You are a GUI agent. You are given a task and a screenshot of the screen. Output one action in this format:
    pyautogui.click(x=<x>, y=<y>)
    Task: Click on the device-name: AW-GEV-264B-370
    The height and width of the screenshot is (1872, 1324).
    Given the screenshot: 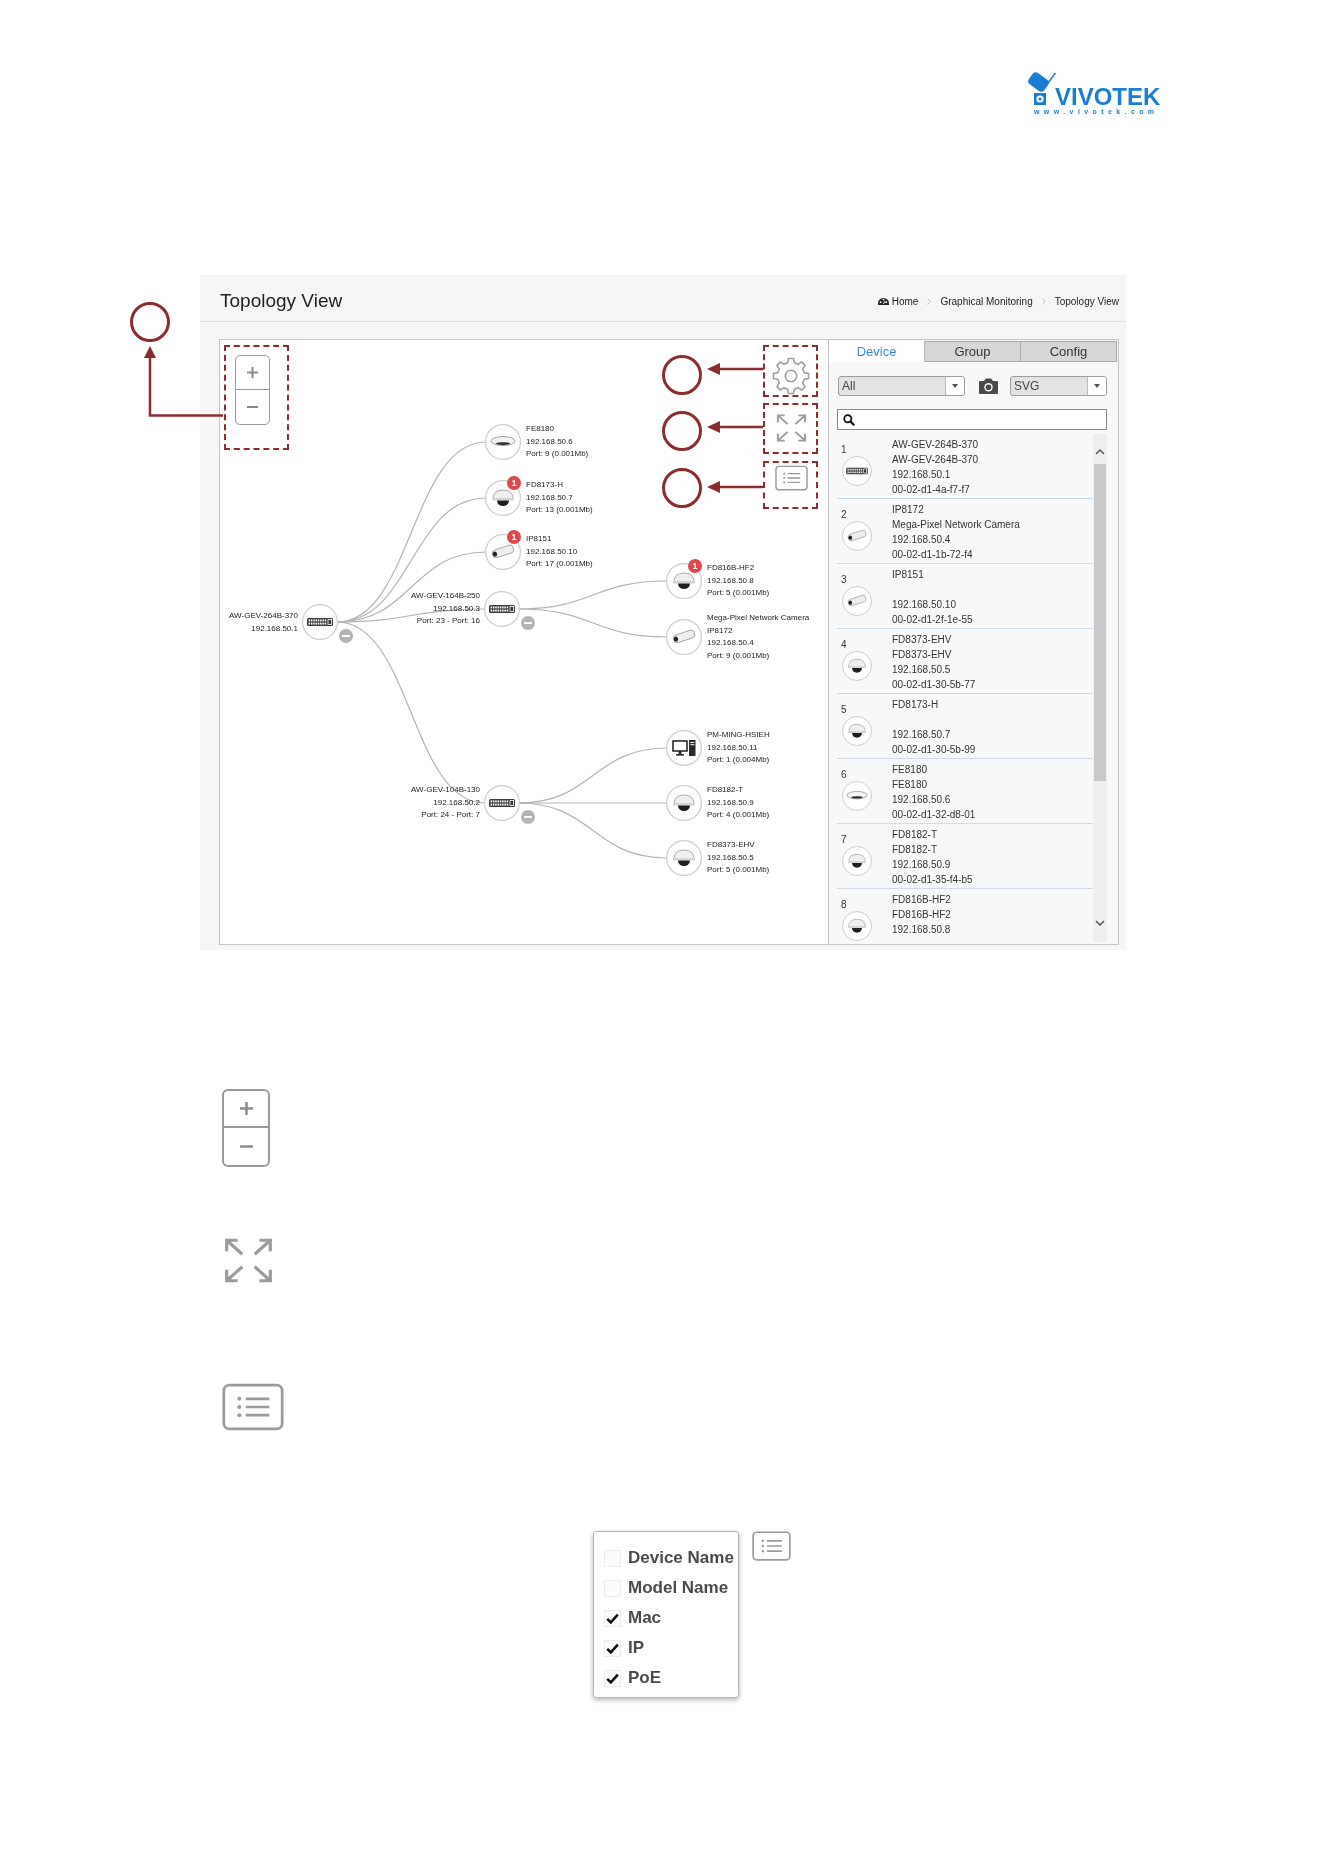 What is the action you would take?
    pyautogui.click(x=263, y=615)
    